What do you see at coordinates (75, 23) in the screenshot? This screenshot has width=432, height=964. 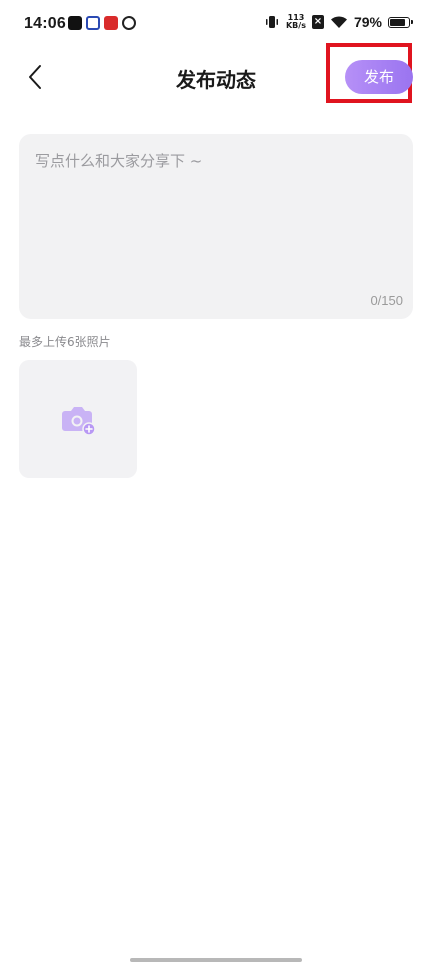 I see `tiktok-icon` at bounding box center [75, 23].